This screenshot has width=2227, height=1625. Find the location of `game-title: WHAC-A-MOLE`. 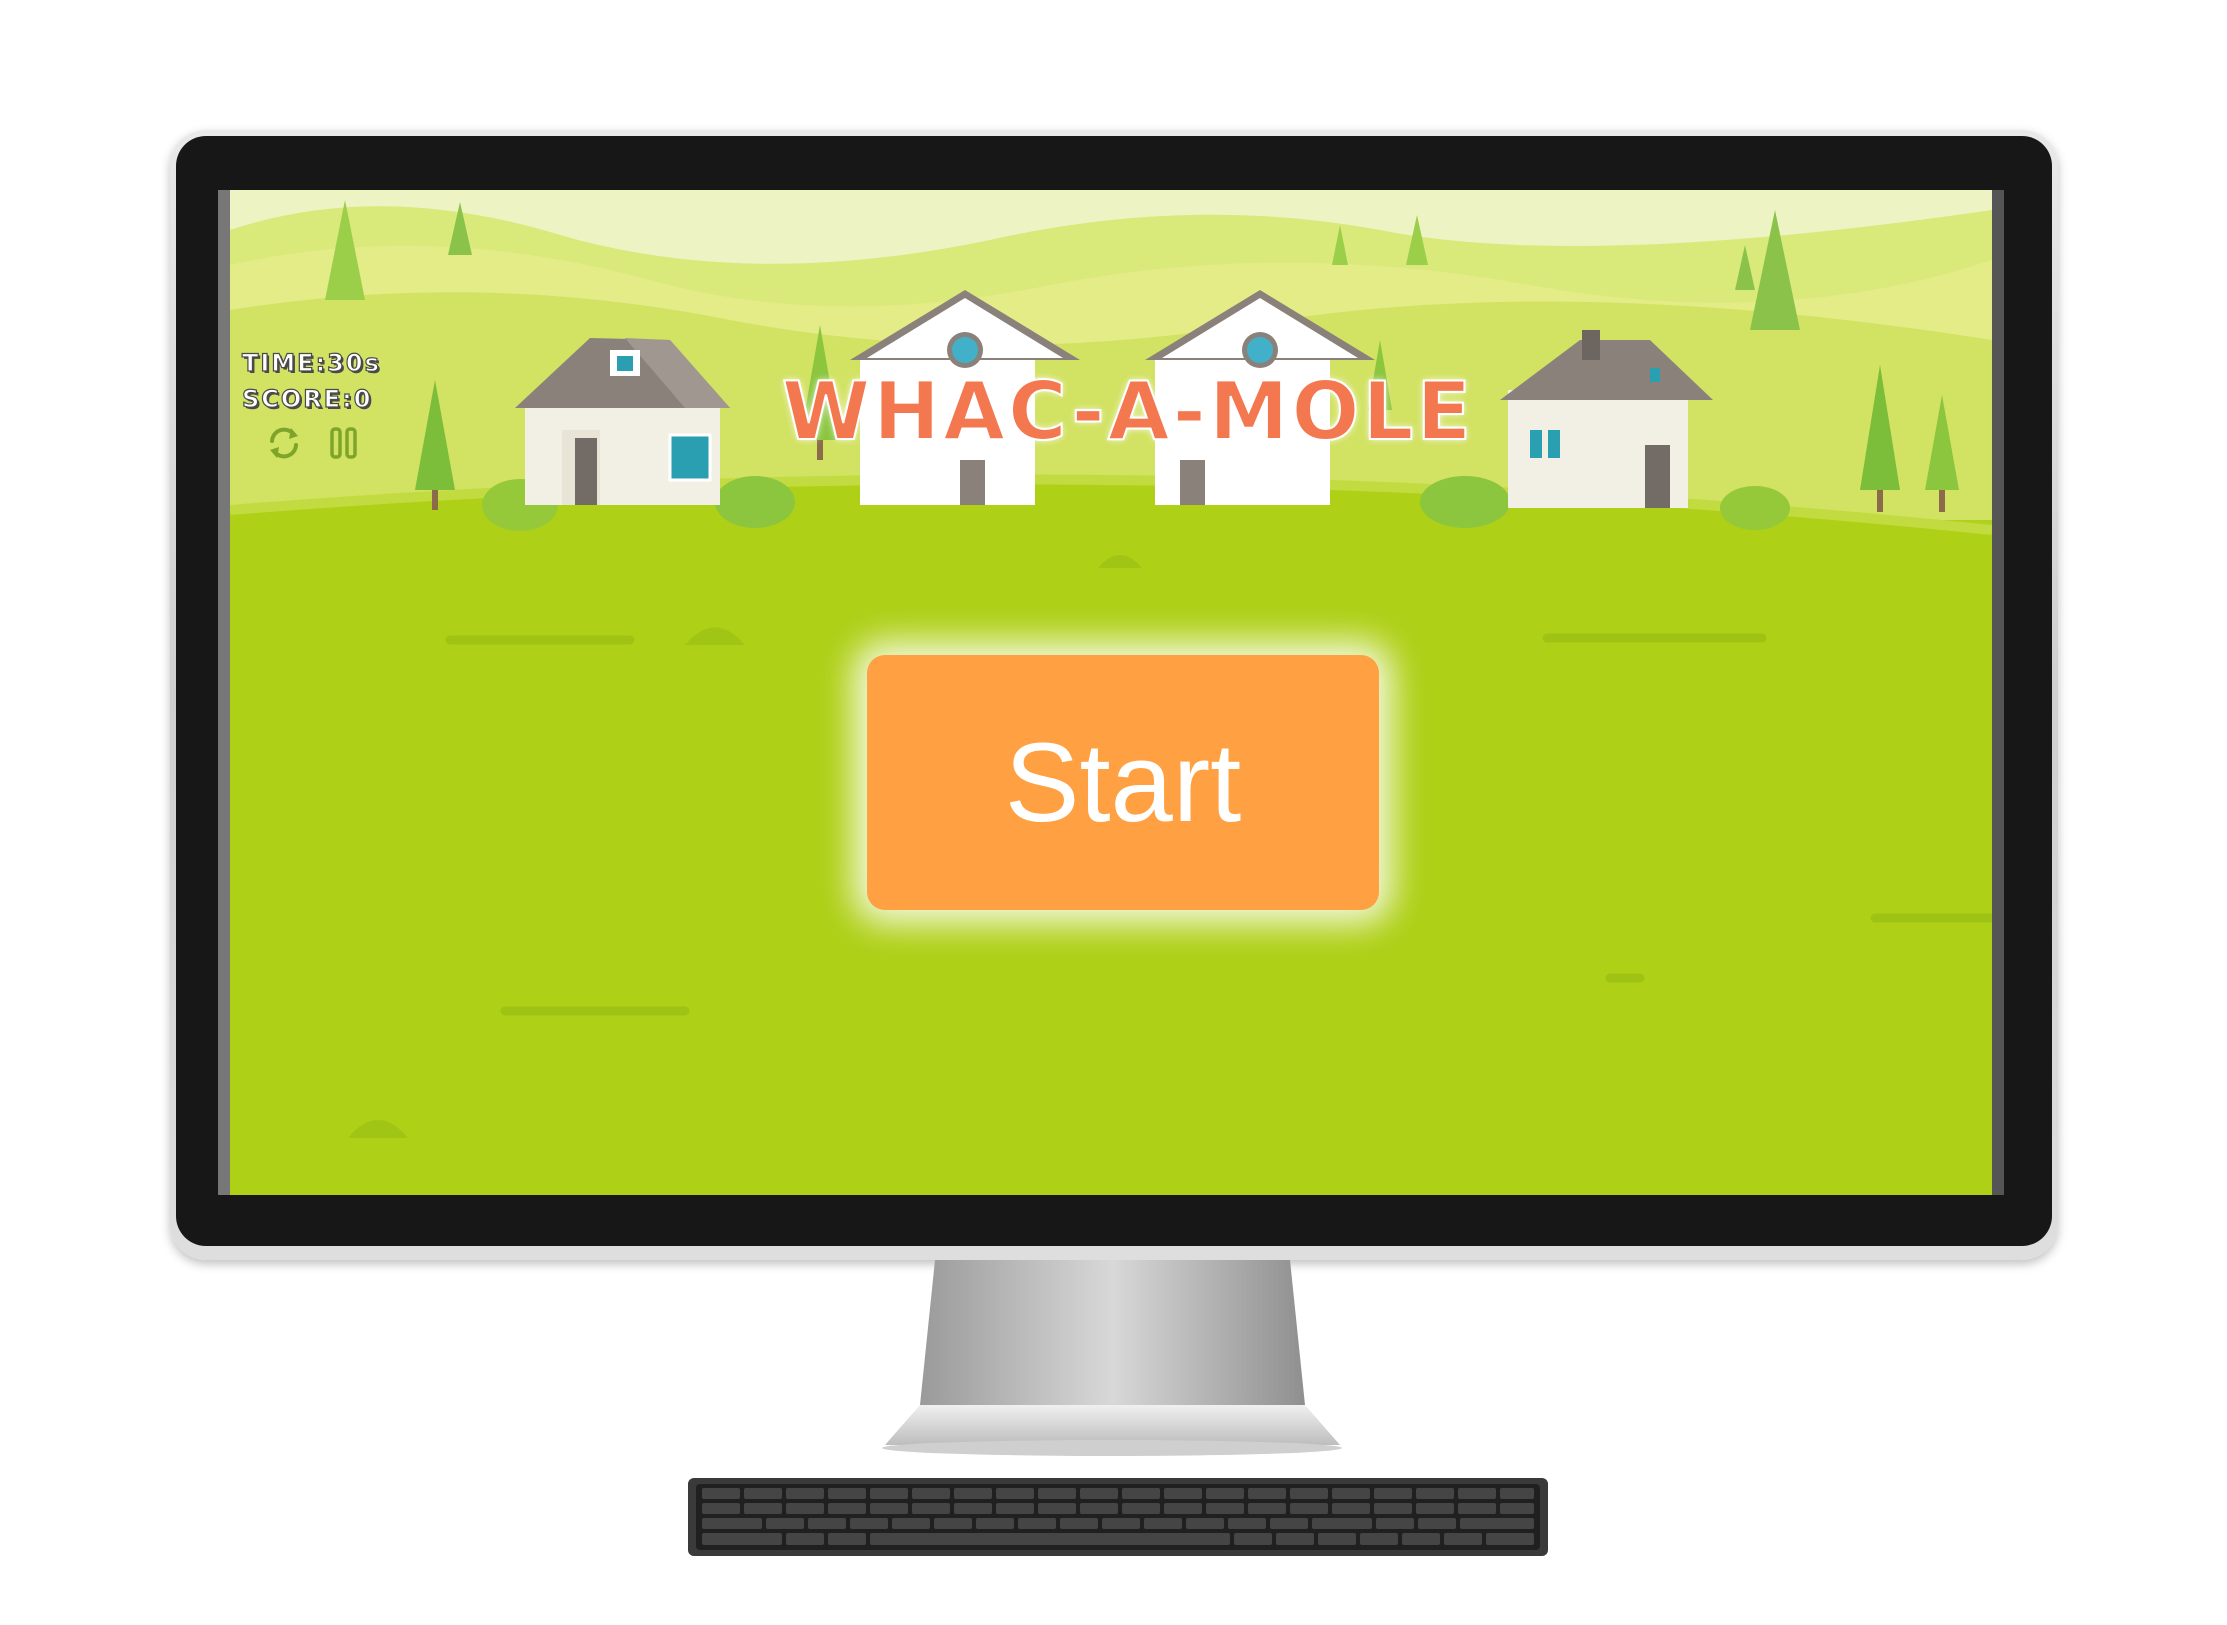

game-title: WHAC-A-MOLE is located at coordinates (1128, 411).